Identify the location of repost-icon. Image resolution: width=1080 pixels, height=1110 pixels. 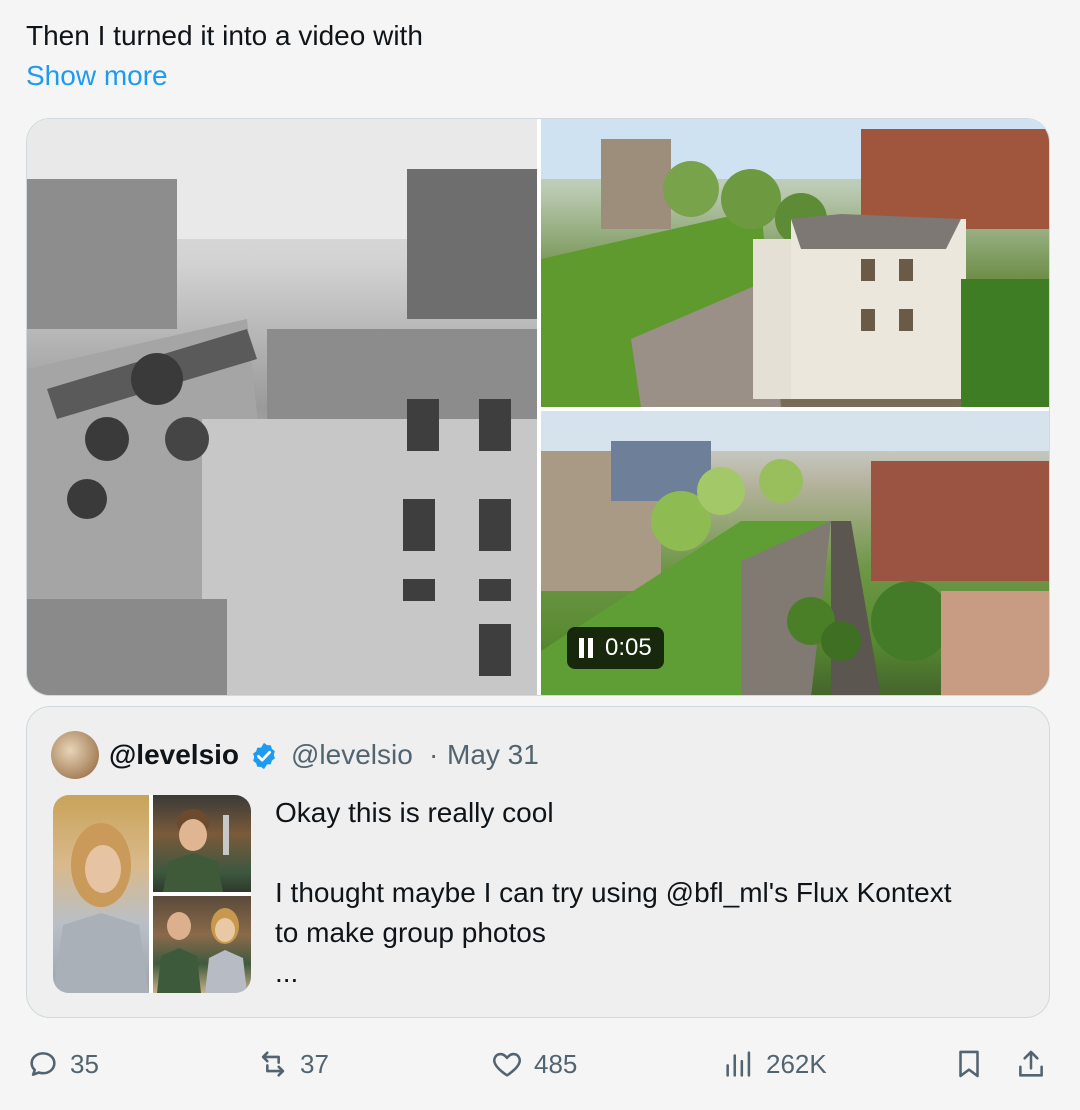
(273, 1064).